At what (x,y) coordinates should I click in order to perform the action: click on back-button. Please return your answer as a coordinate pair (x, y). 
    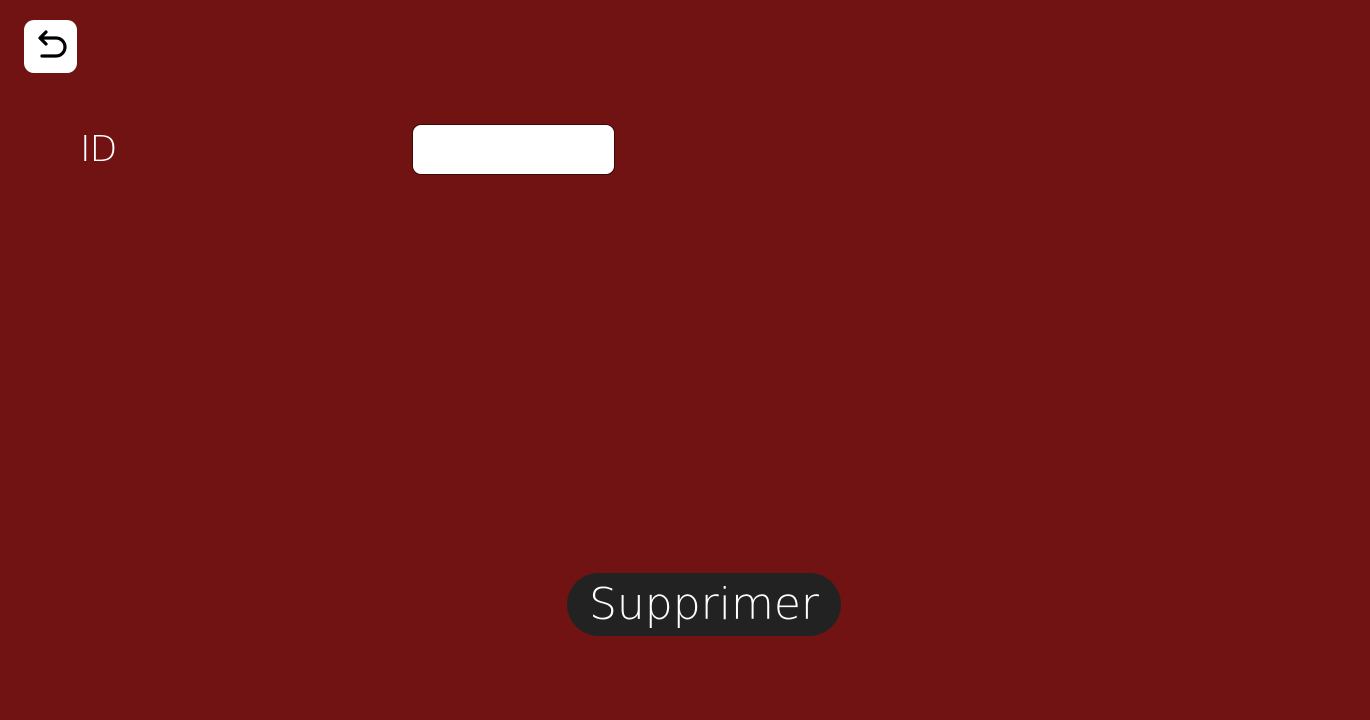
    Looking at the image, I should click on (50, 46).